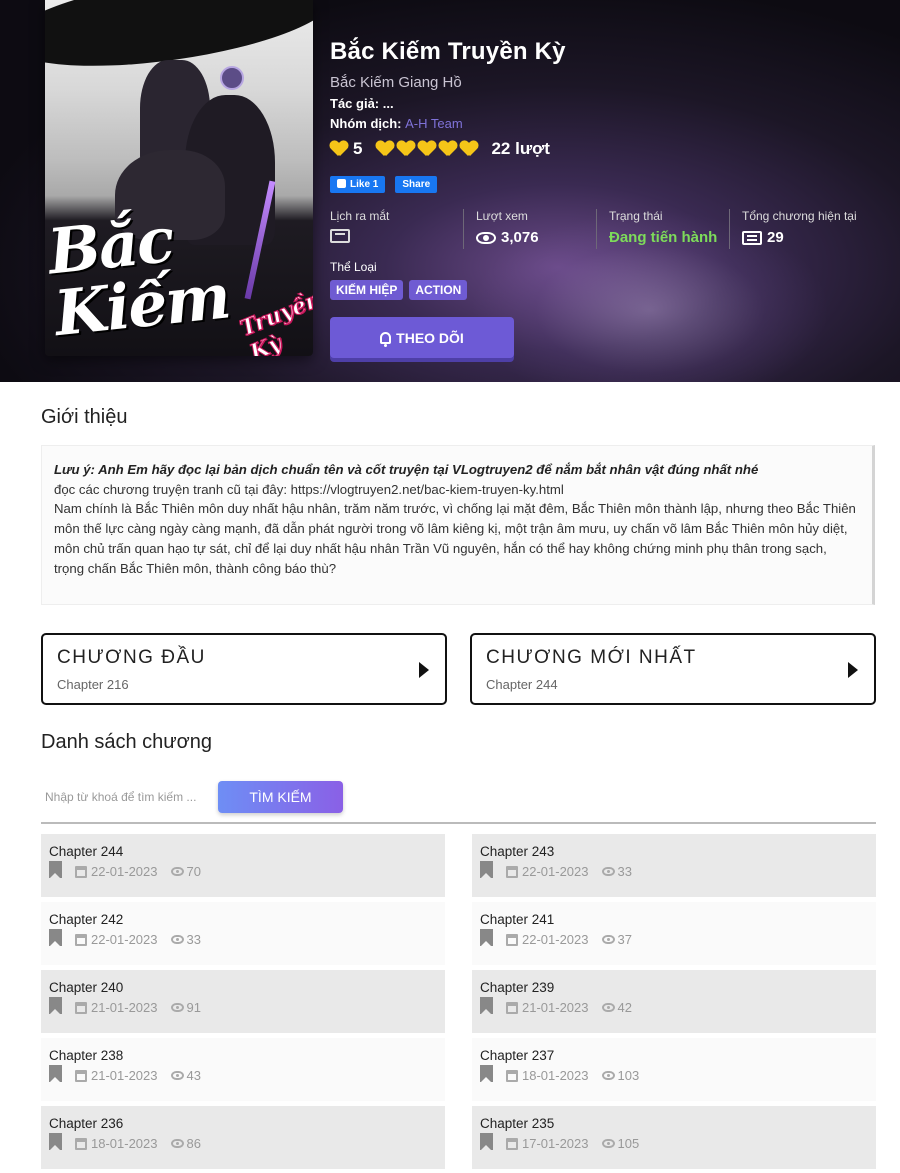 This screenshot has width=900, height=1173. Describe the element at coordinates (396, 229) in the screenshot. I see `stat-release-schedule: Lịch ra mắt` at that location.